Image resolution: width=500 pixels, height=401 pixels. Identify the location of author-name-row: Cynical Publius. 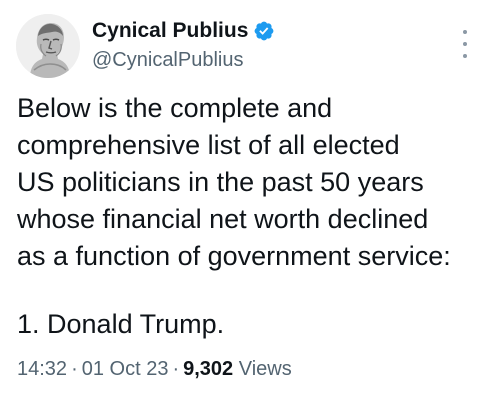
(183, 31).